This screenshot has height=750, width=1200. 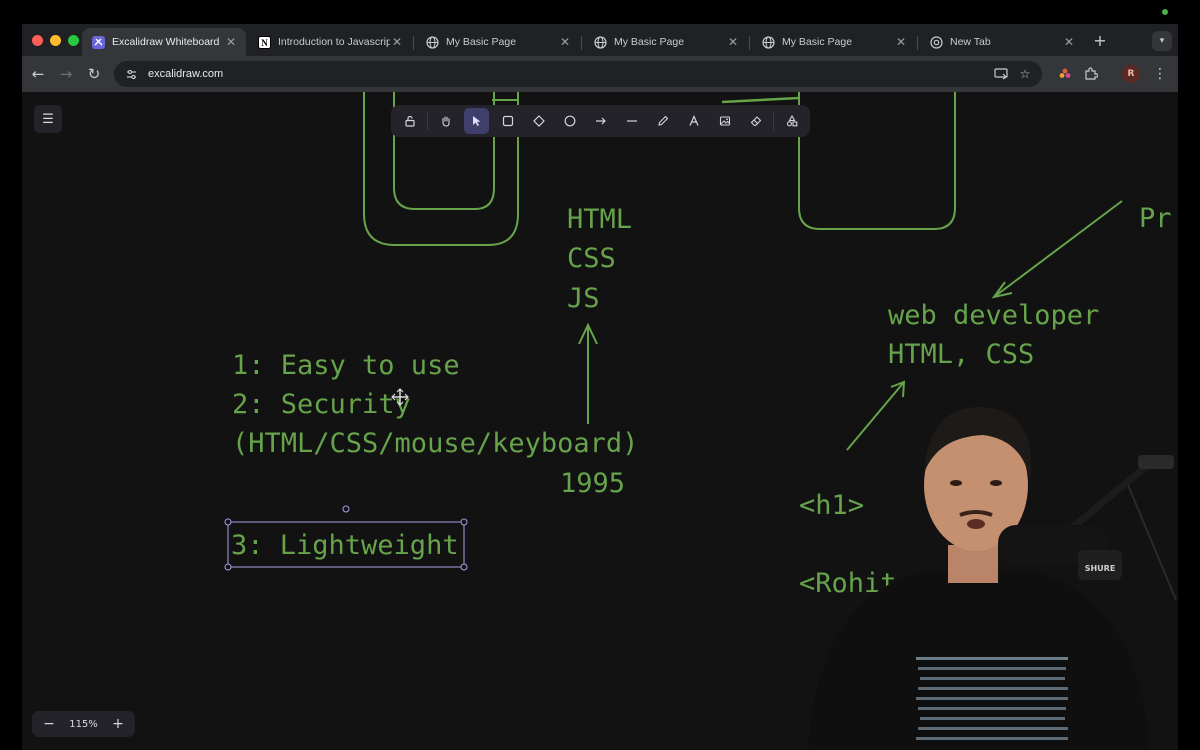 I want to click on excalidraw-shape-toolbar, so click(x=600, y=121).